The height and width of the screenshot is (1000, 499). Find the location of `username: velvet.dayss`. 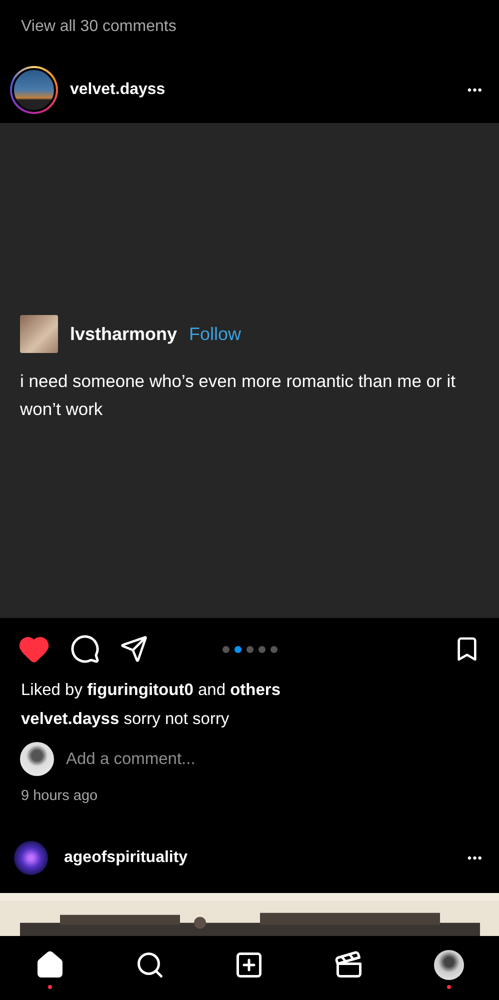

username: velvet.dayss is located at coordinates (118, 89).